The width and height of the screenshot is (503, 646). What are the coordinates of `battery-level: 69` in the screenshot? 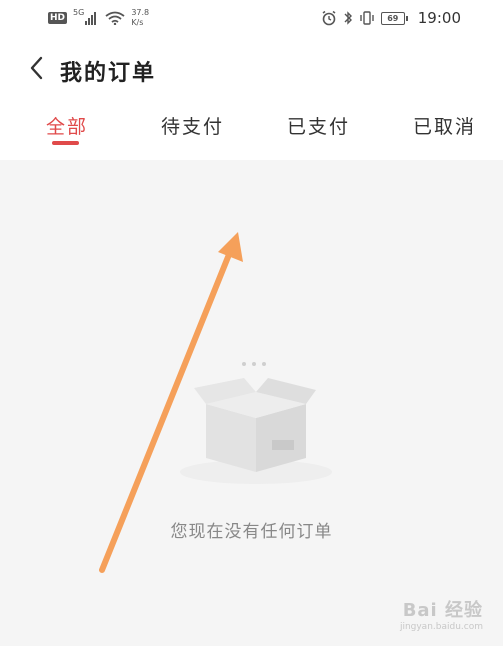 It's located at (392, 18).